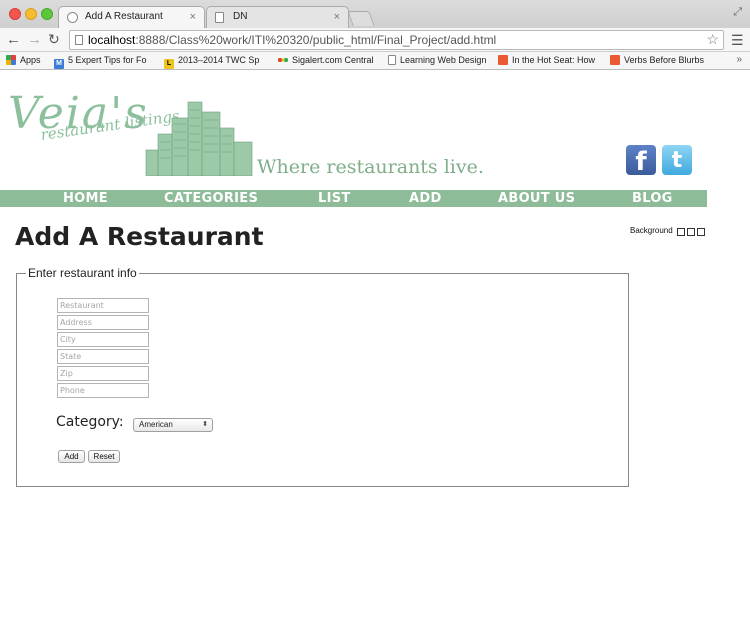 Image resolution: width=750 pixels, height=643 pixels. What do you see at coordinates (47, 14) in the screenshot?
I see `zoom-window-button` at bounding box center [47, 14].